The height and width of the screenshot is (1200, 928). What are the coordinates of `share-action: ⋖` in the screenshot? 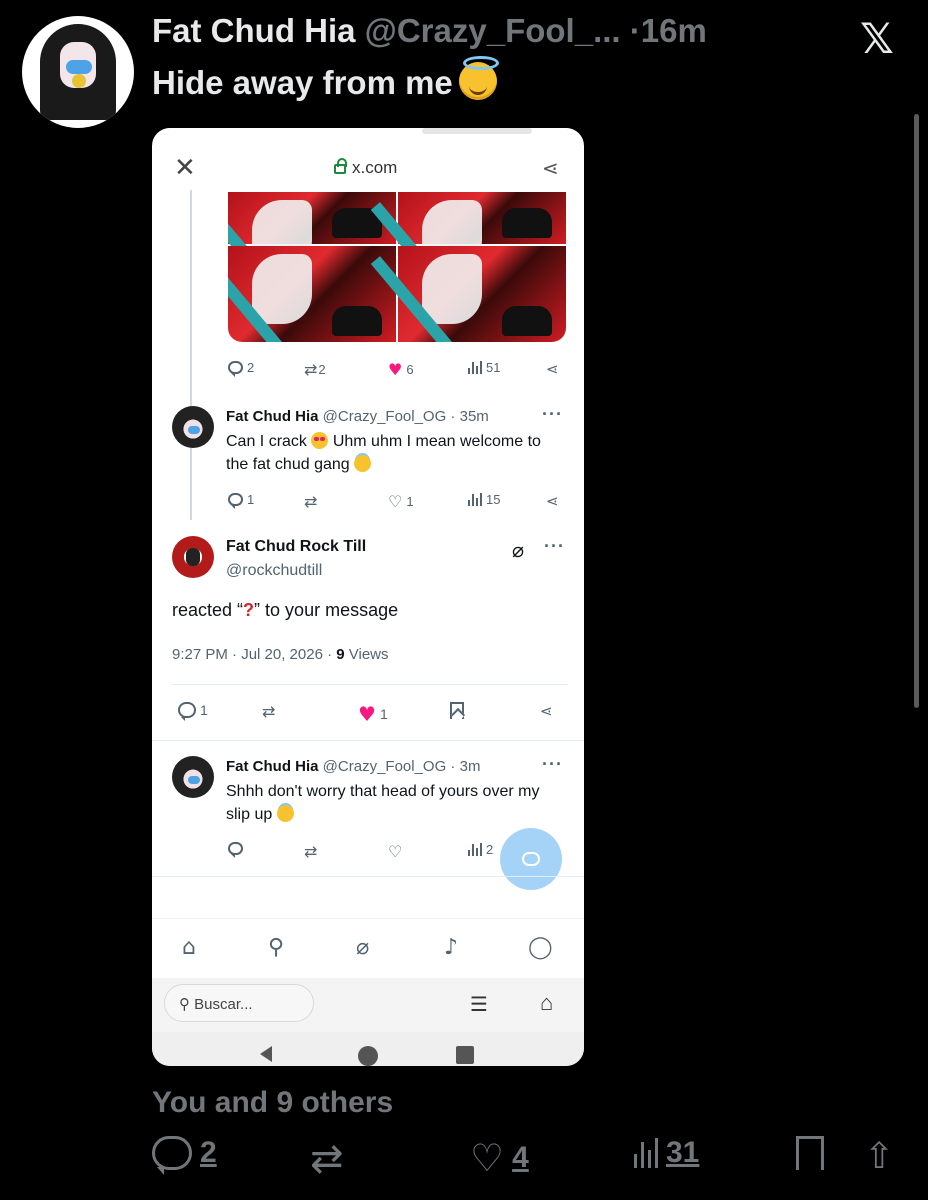 It's located at (552, 369).